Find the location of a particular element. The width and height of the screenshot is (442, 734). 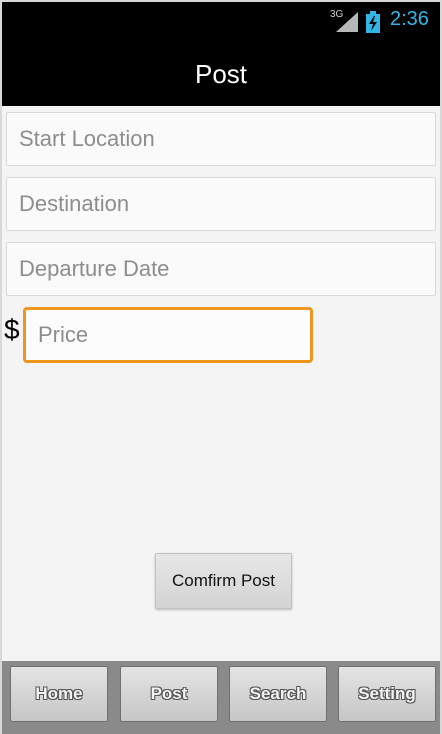

bottom-tab-bar: Home Post Search Setting is located at coordinates (221, 697).